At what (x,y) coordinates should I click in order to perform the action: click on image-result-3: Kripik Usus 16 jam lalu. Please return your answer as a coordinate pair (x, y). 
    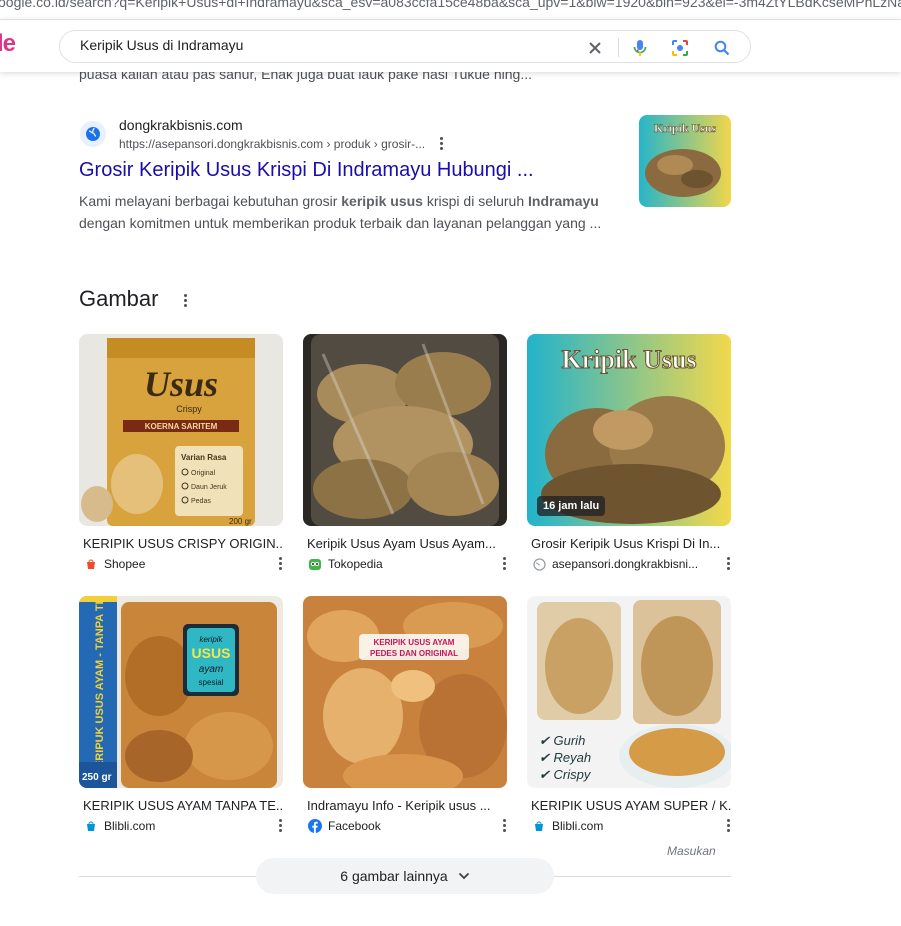
    Looking at the image, I should click on (629, 430).